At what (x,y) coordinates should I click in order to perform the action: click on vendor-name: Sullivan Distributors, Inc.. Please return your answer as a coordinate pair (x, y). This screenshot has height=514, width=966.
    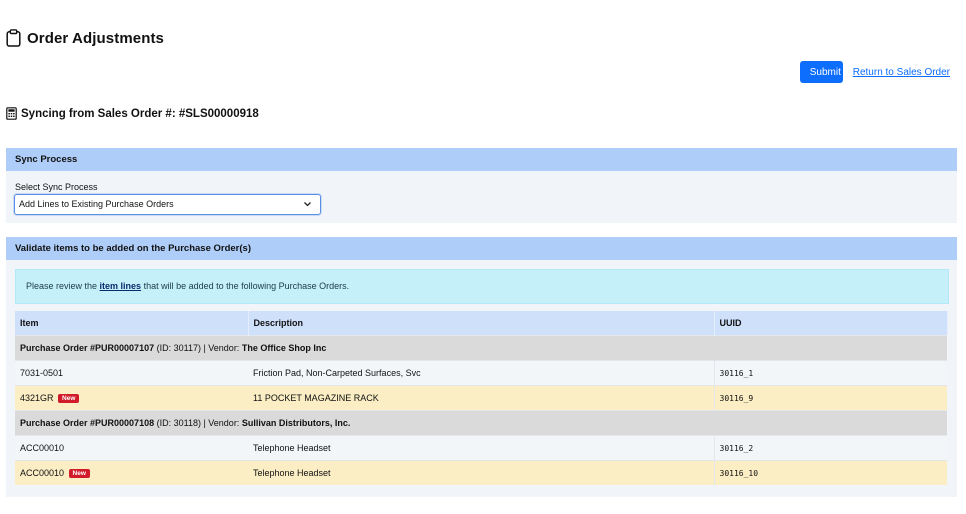
    Looking at the image, I should click on (296, 423).